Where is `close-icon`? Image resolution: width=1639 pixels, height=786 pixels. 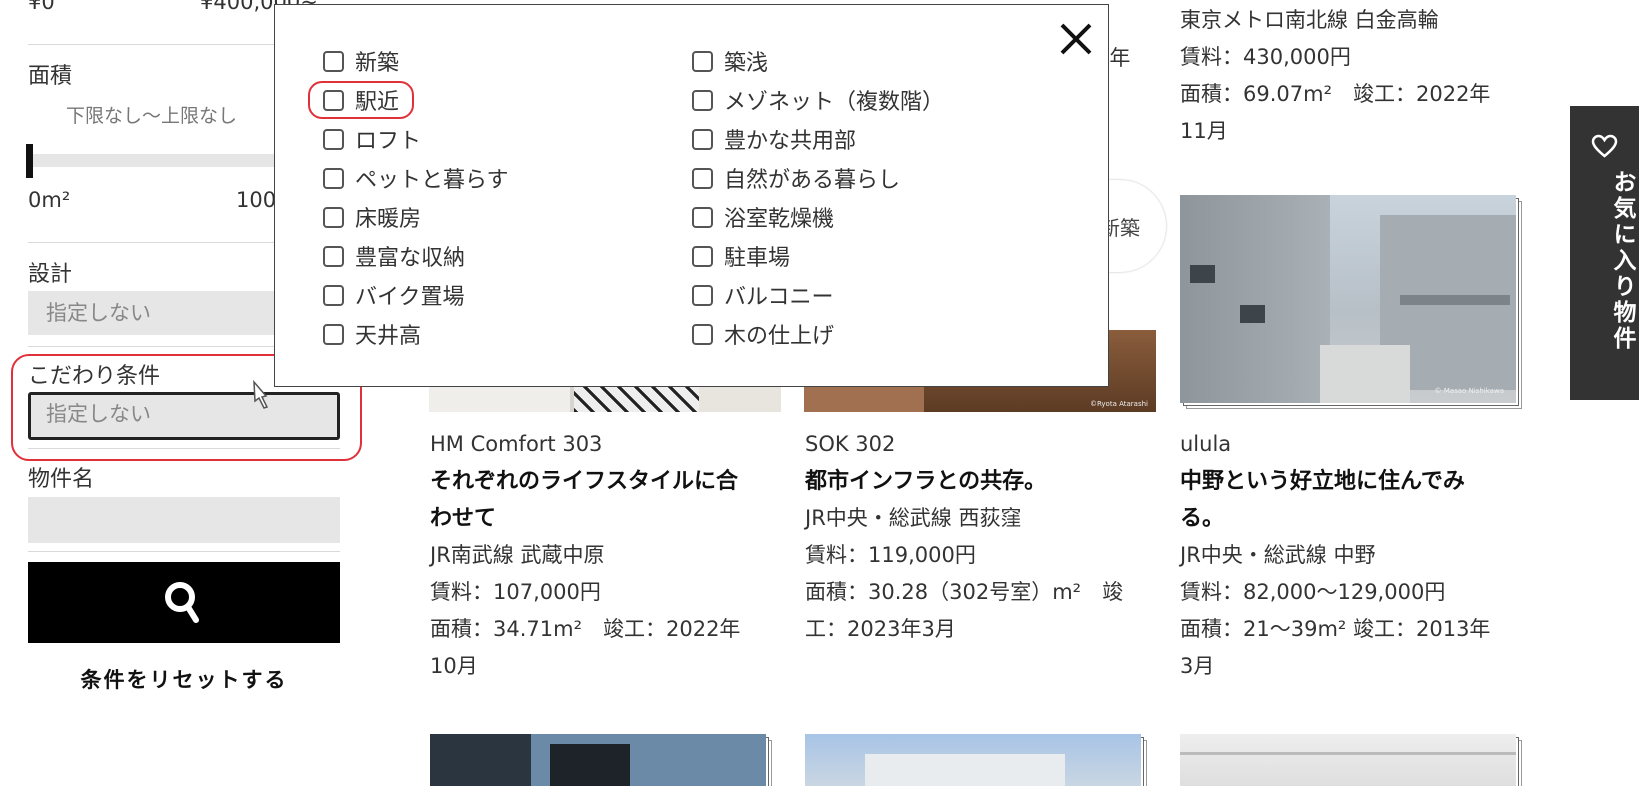
close-icon is located at coordinates (1076, 39).